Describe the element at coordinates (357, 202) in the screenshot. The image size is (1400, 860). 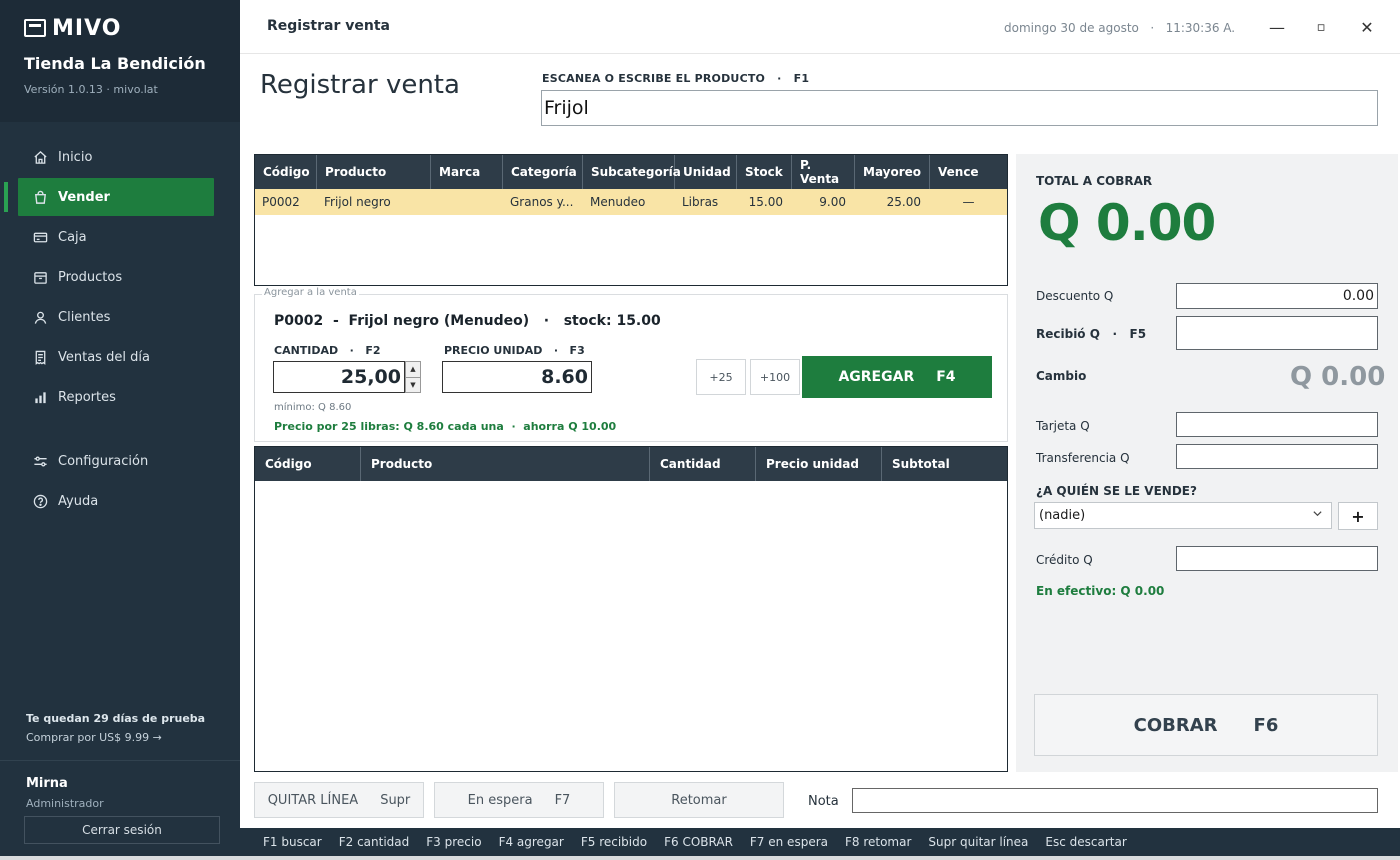
I see `cell-producto: Frijol negro` at that location.